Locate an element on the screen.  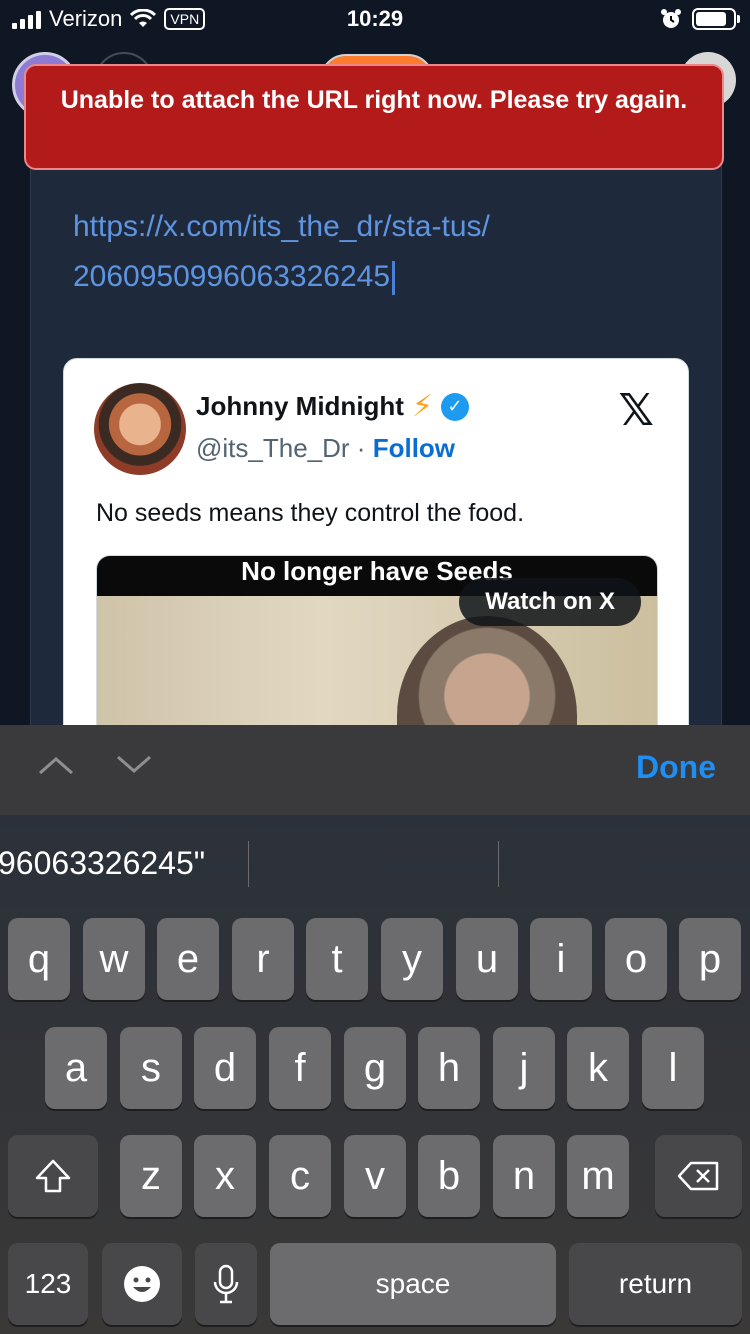
delete-key is located at coordinates (698, 1176).